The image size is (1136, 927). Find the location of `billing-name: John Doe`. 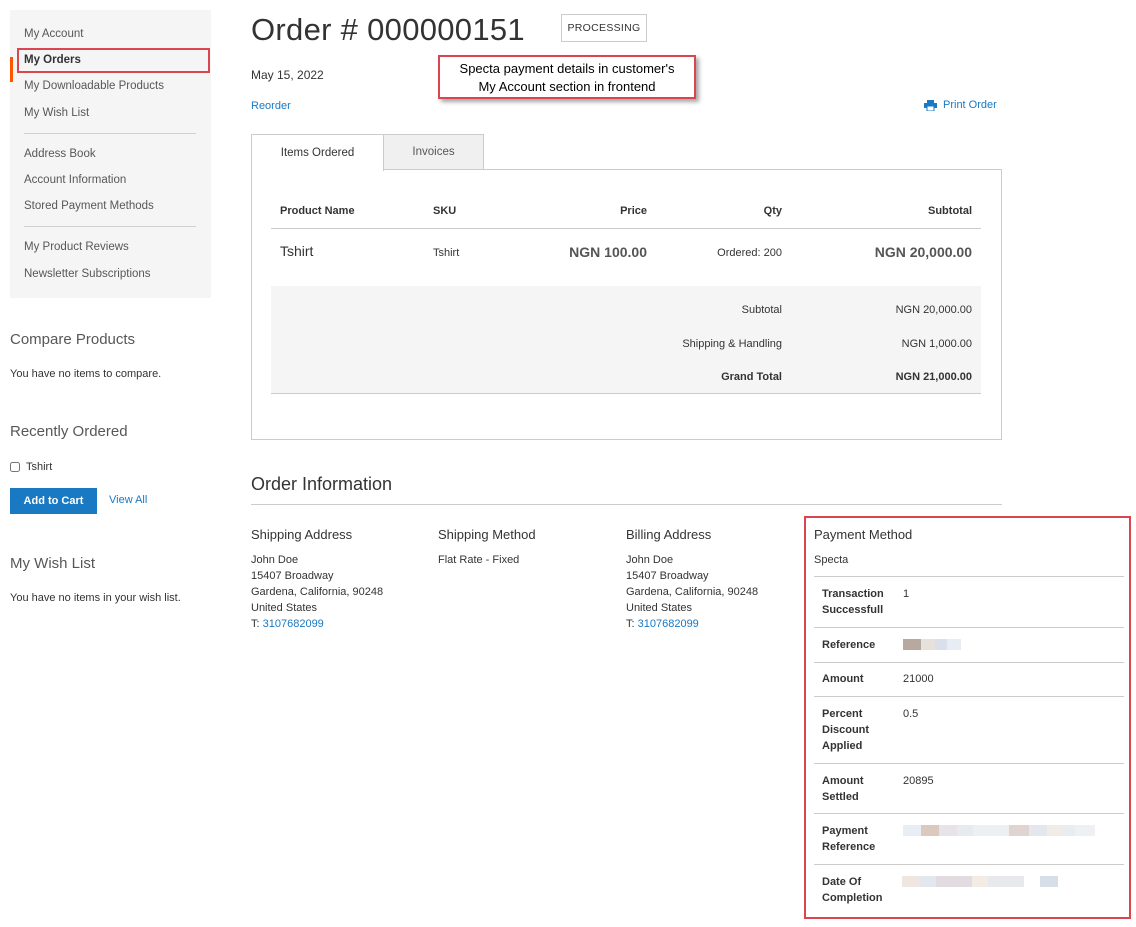

billing-name: John Doe is located at coordinates (650, 560).